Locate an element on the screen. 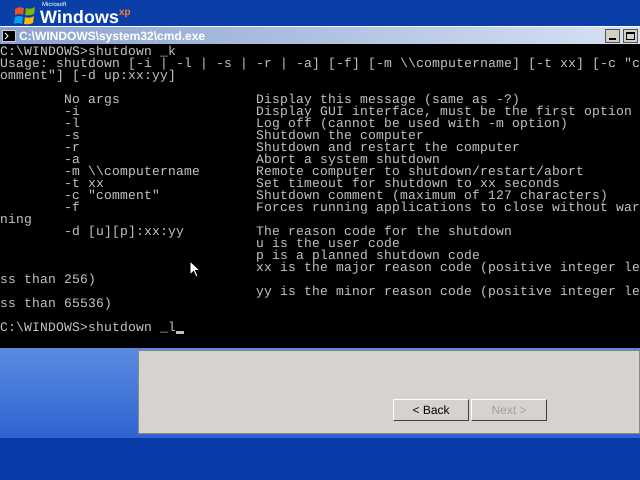 This screenshot has width=640, height=480. option-description: Shutdown and restart the computer is located at coordinates (388, 148).